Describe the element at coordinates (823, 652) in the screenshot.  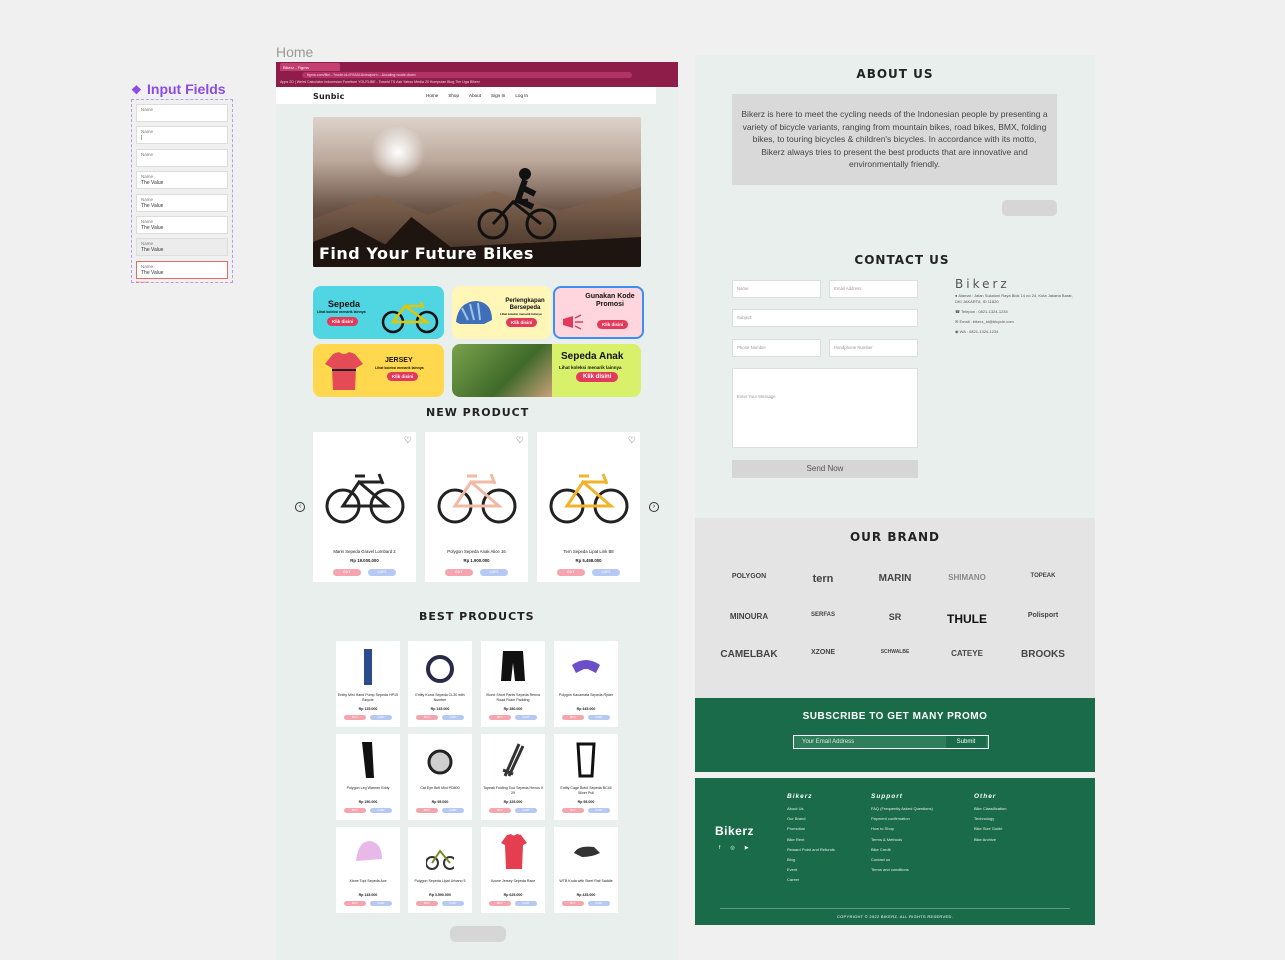
I see `brand-logo: XZONE` at that location.